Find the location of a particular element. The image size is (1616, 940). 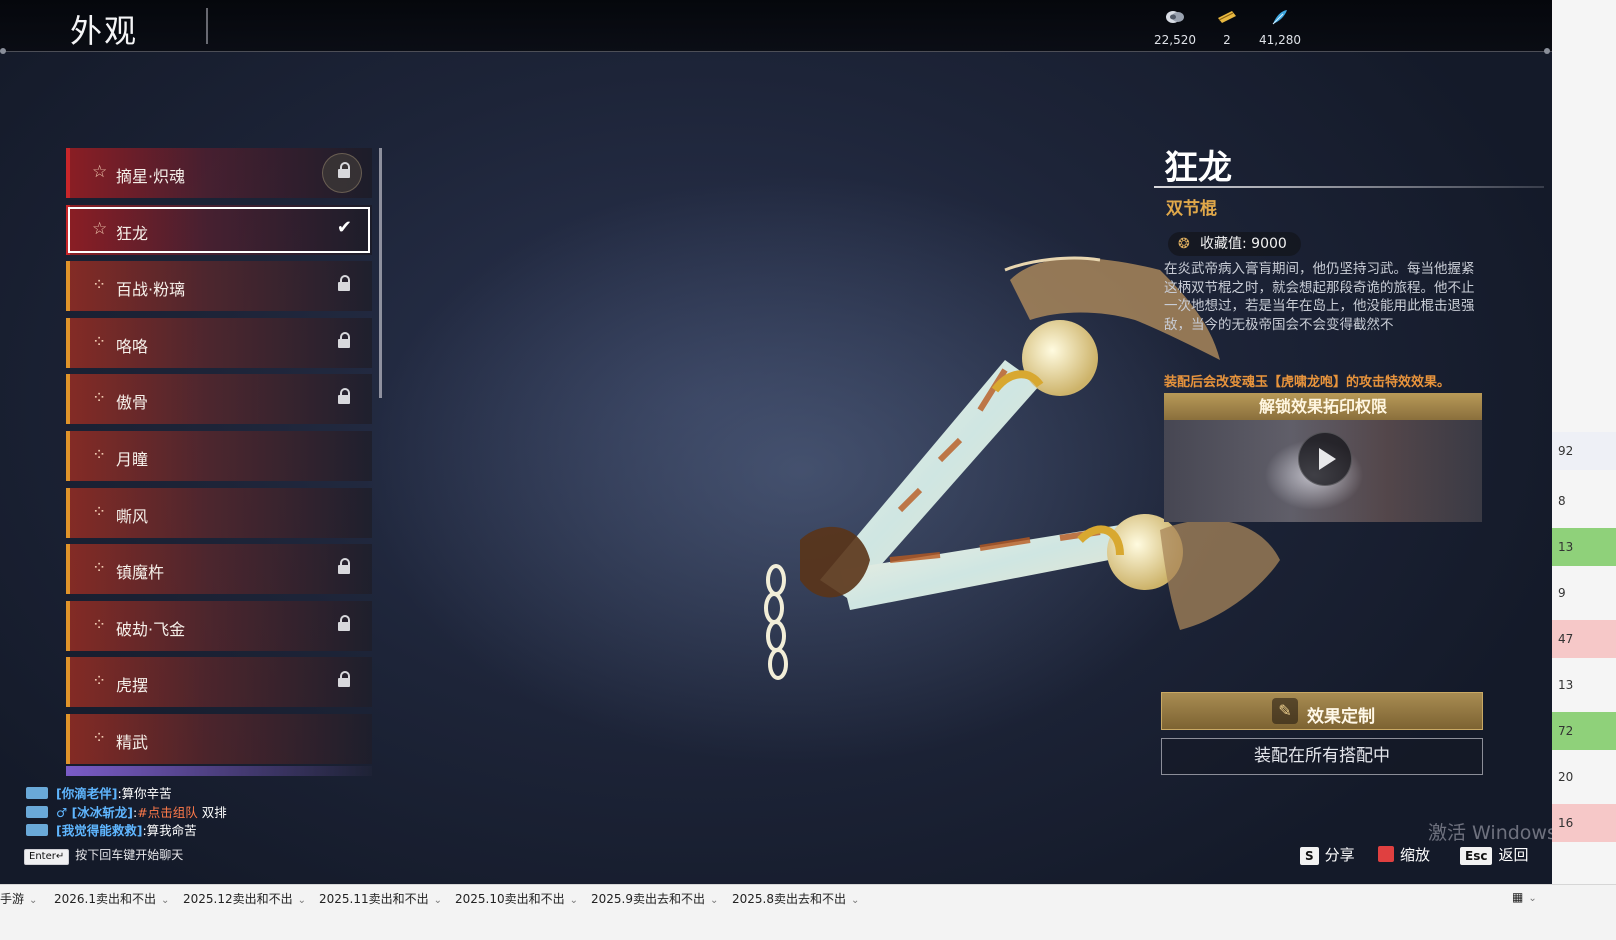

share-button: S 分享 is located at coordinates (1327, 854).